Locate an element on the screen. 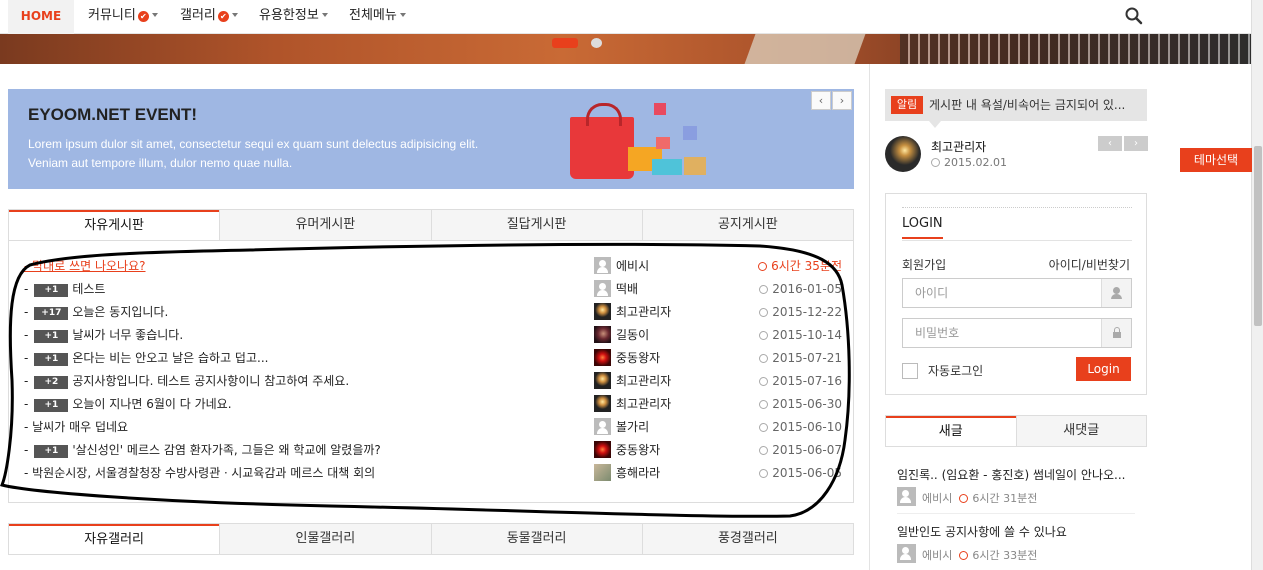  nav-all-menu: 전체메뉴 is located at coordinates (377, 17).